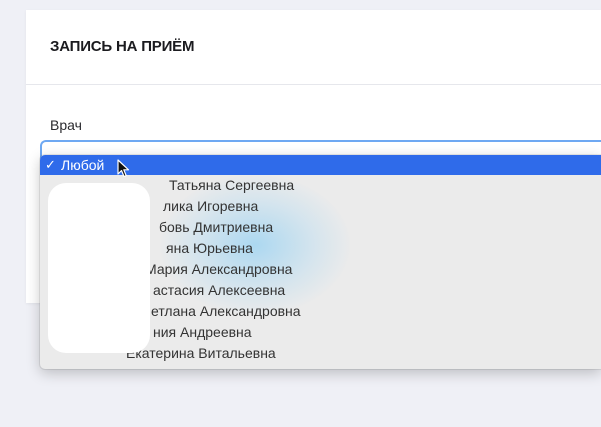 The height and width of the screenshot is (427, 601). What do you see at coordinates (123, 168) in the screenshot?
I see `arrow-cursor-icon` at bounding box center [123, 168].